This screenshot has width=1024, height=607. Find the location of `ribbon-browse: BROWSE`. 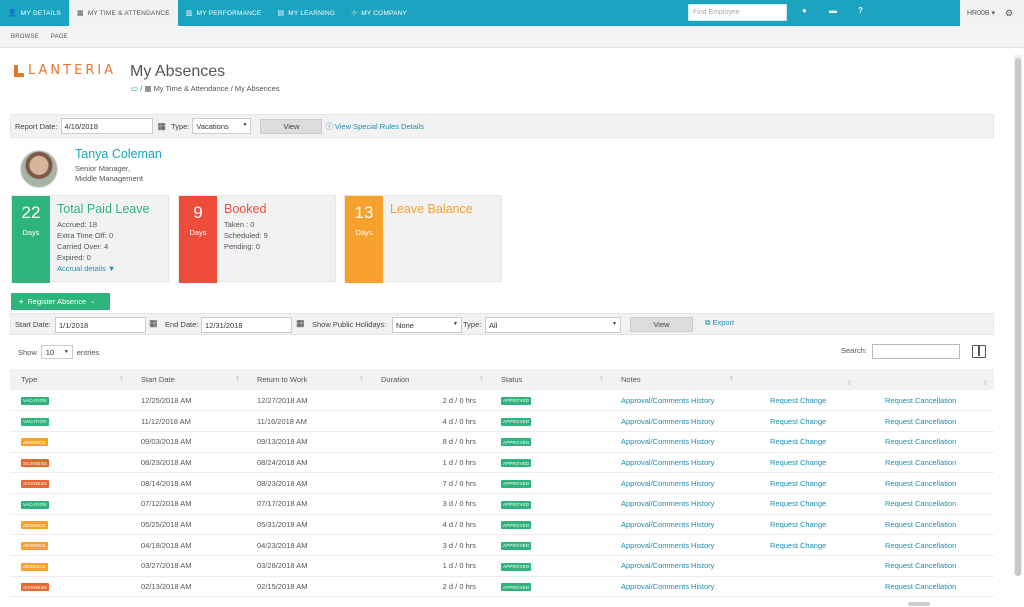

ribbon-browse: BROWSE is located at coordinates (25, 37).